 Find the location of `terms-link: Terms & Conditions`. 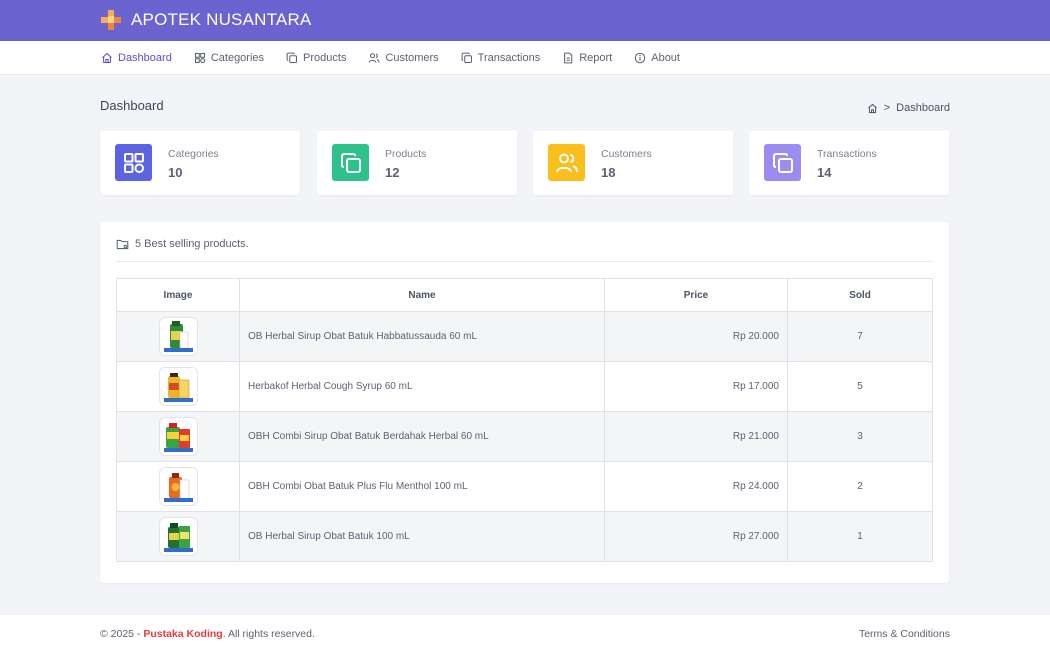

terms-link: Terms & Conditions is located at coordinates (904, 634).